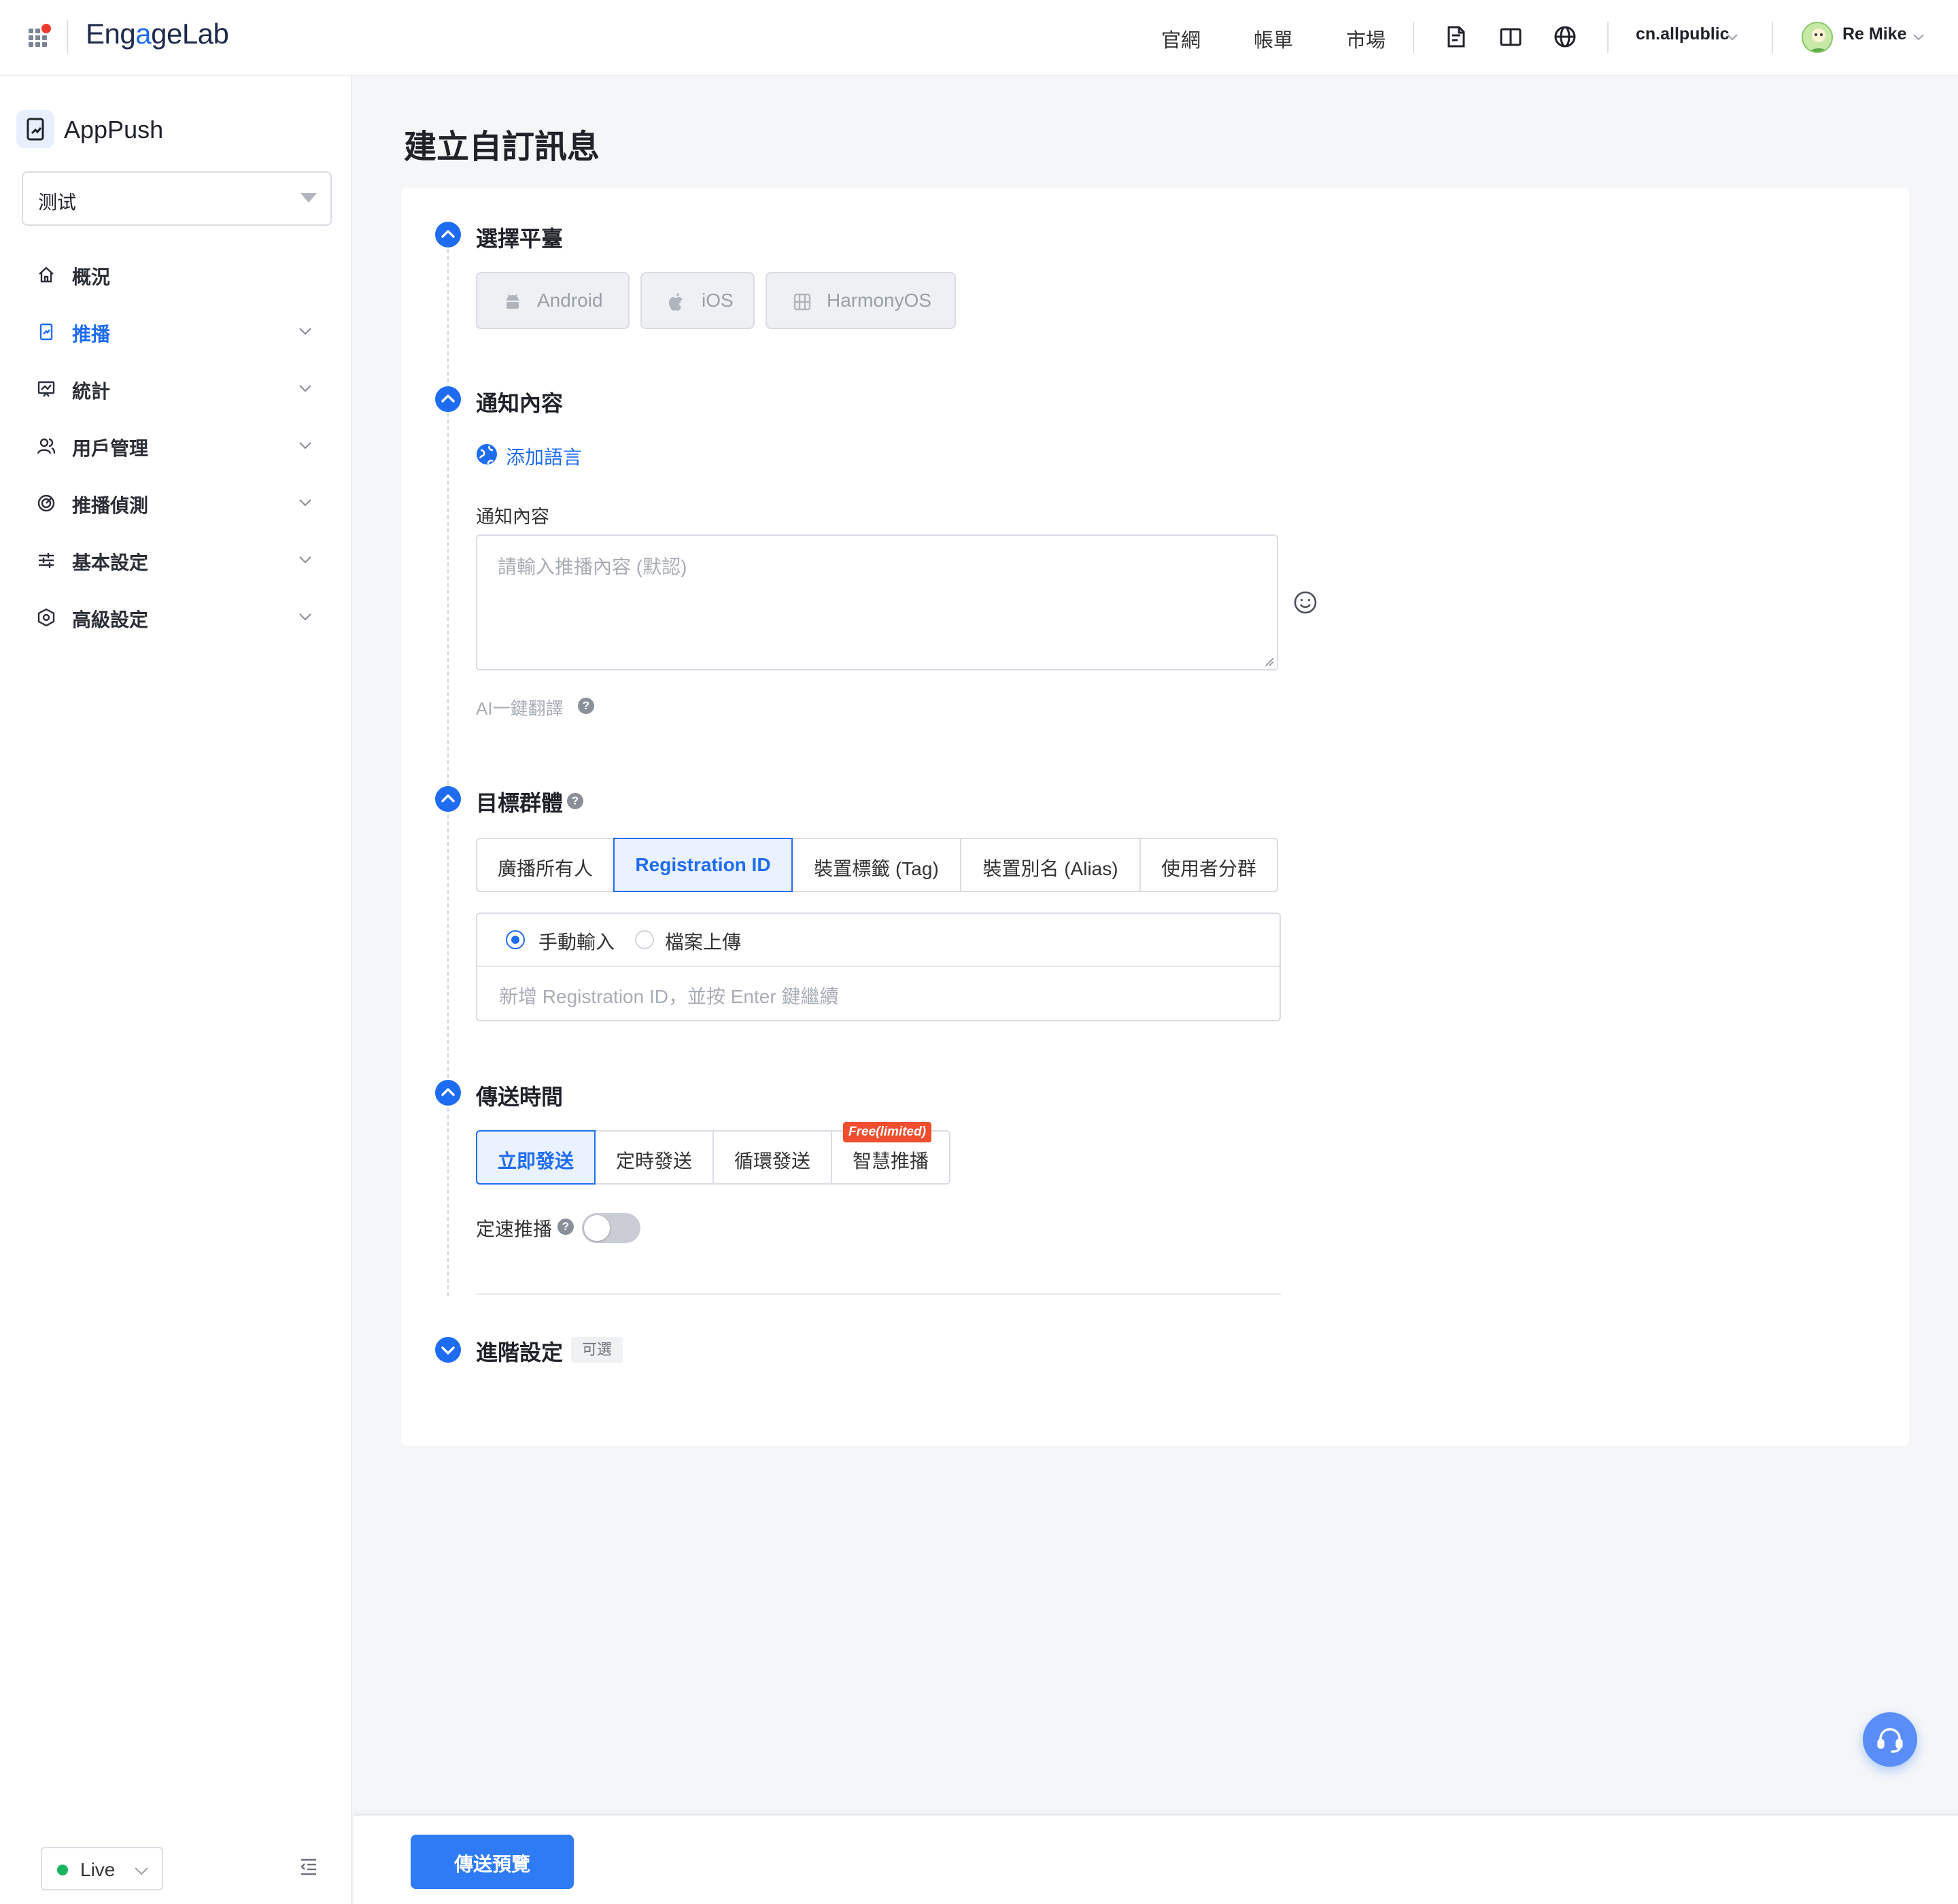 The image size is (1958, 1904). I want to click on page-title: 建立自訂訊息, so click(502, 147).